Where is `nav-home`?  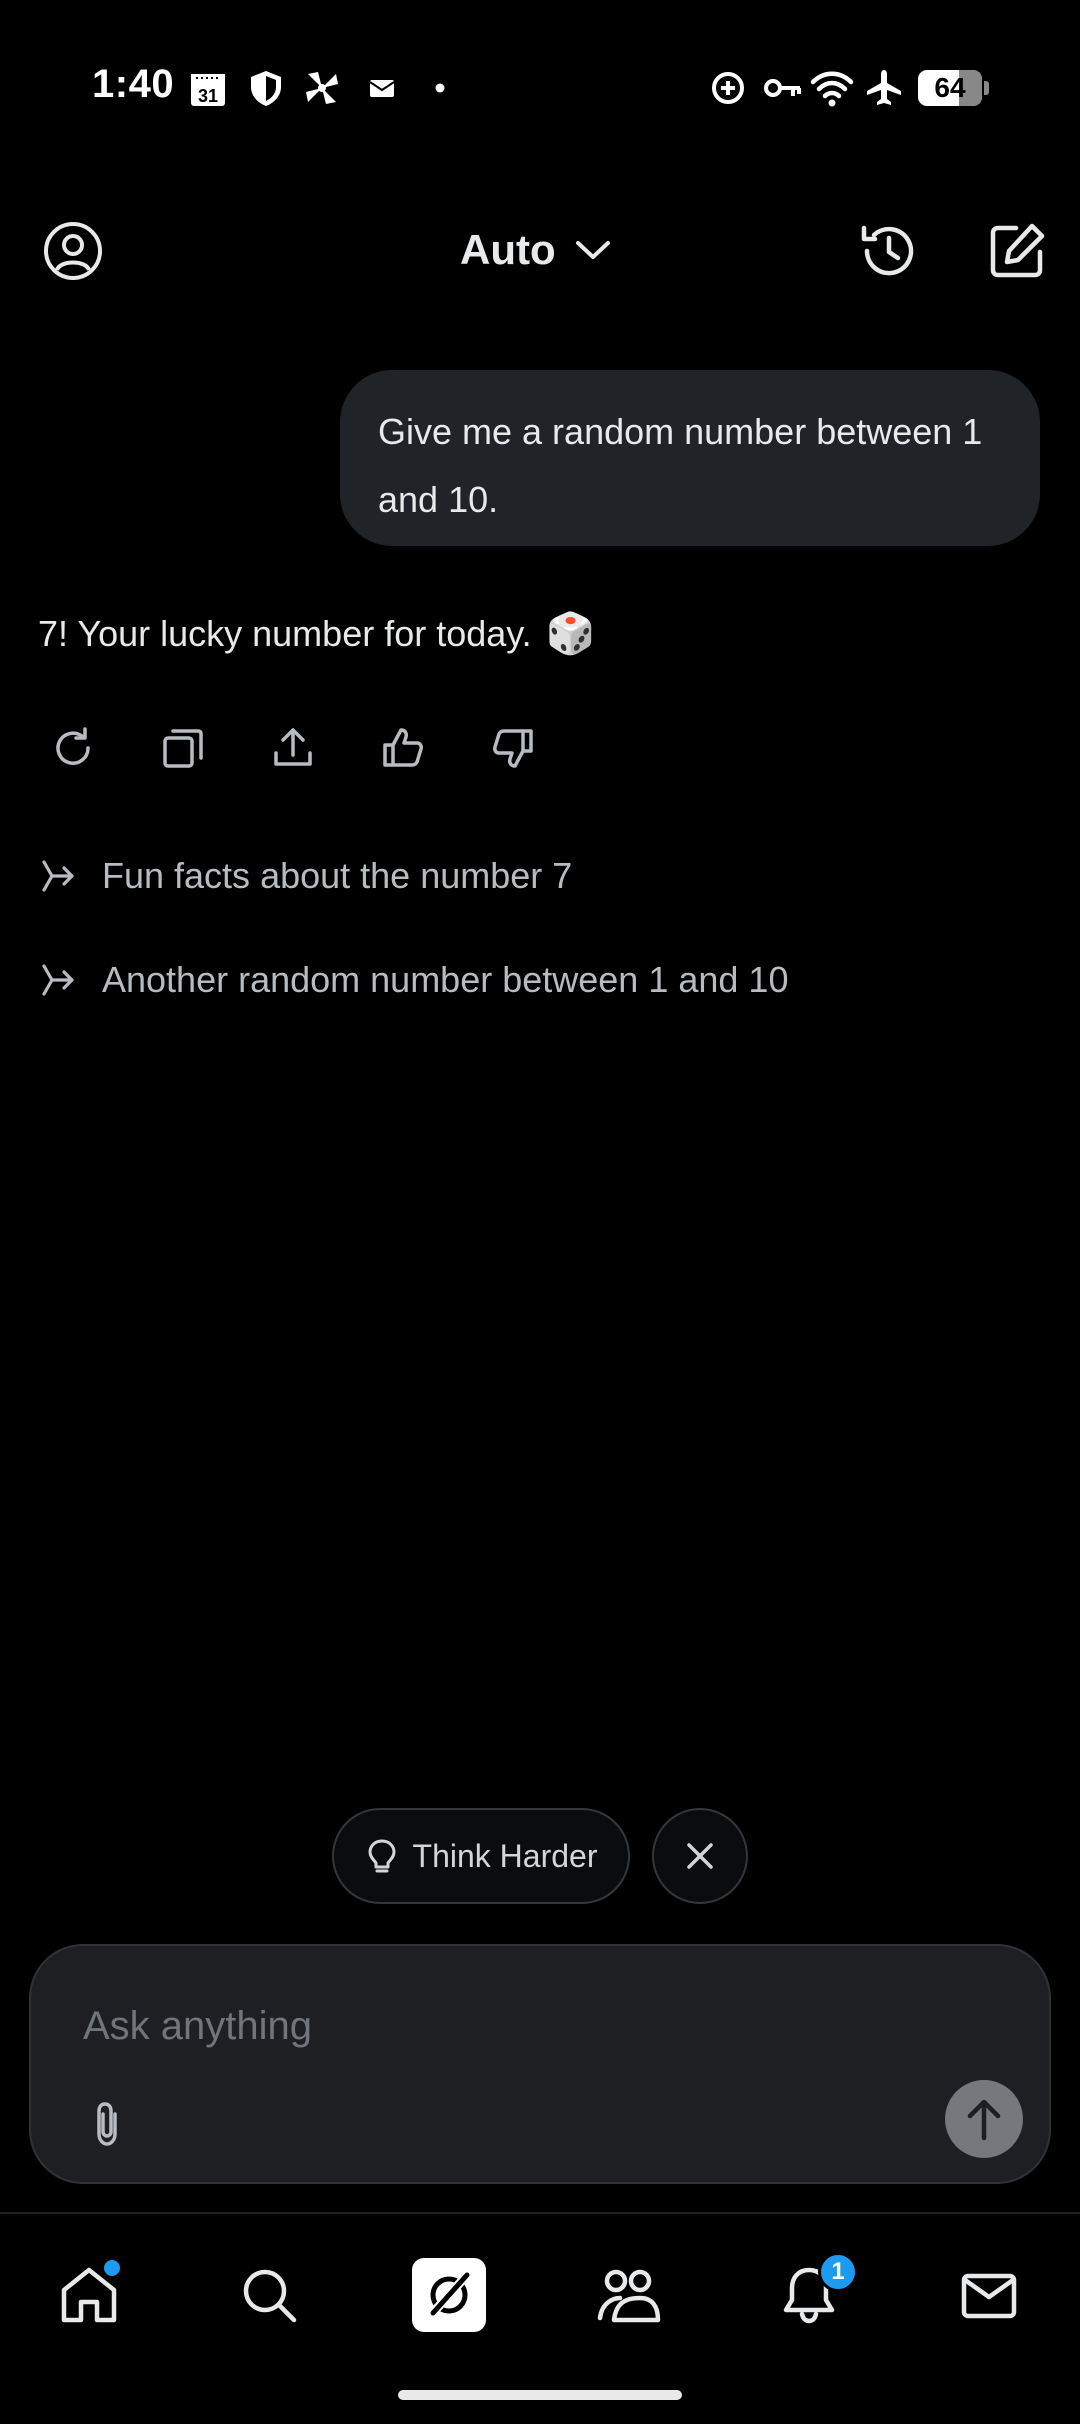
nav-home is located at coordinates (89, 2295).